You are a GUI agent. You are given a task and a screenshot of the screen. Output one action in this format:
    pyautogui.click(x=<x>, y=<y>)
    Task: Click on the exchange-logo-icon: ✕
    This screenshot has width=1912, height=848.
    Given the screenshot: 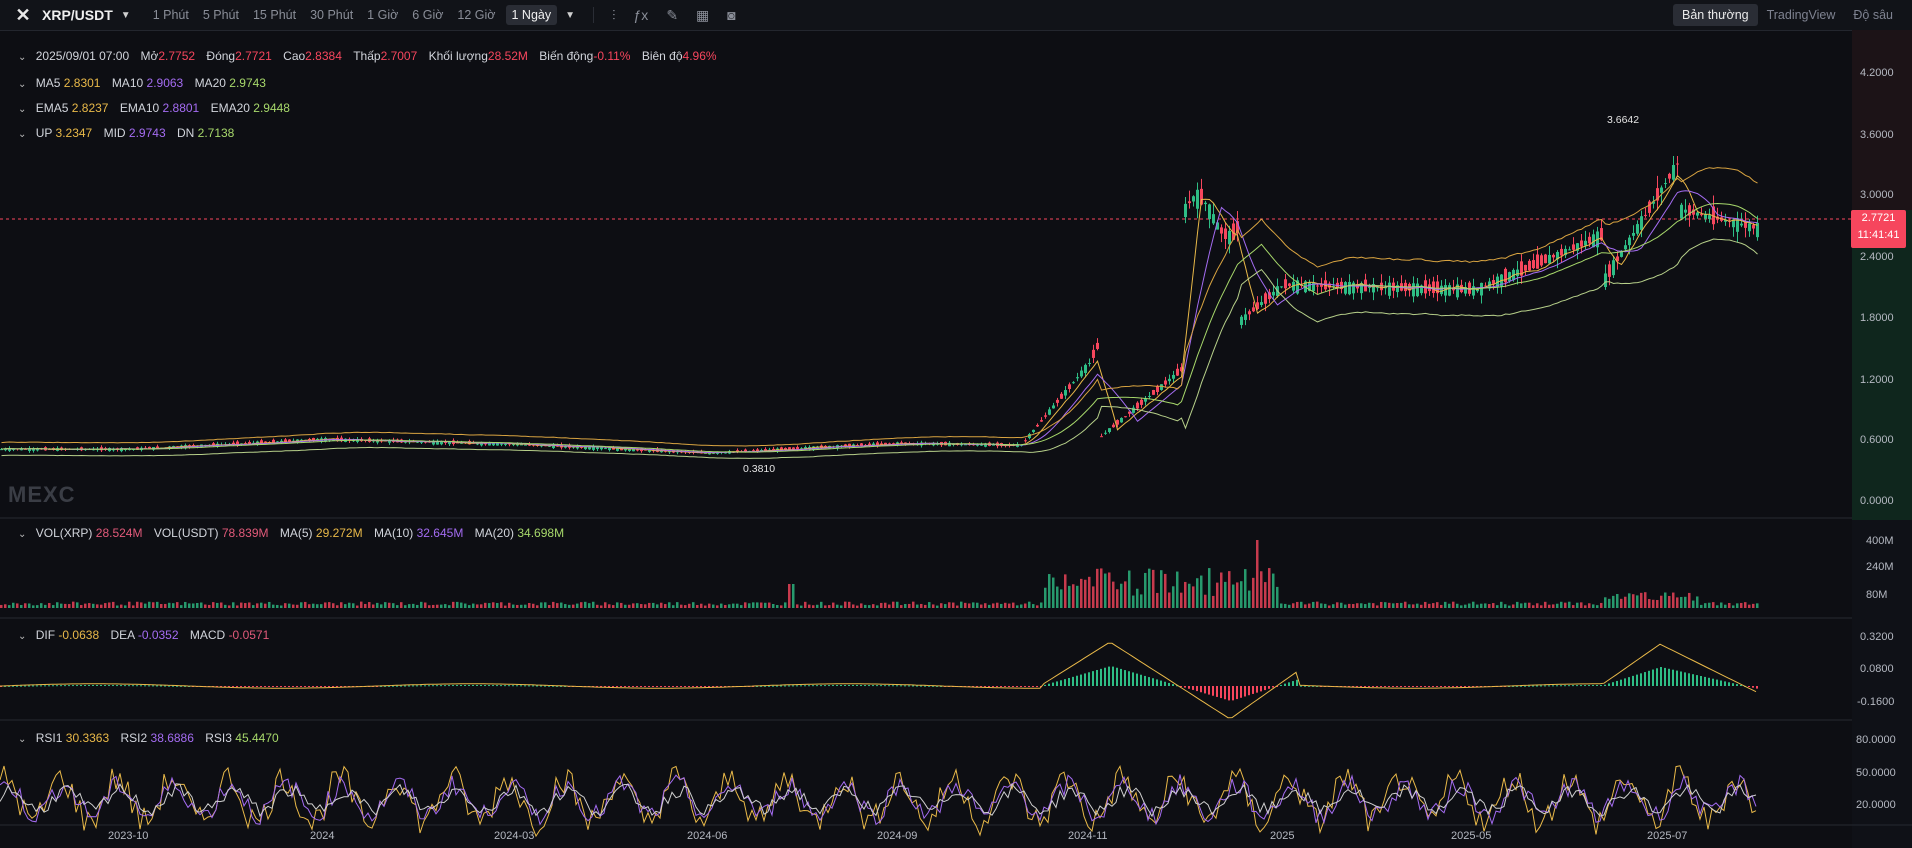 What is the action you would take?
    pyautogui.click(x=23, y=14)
    